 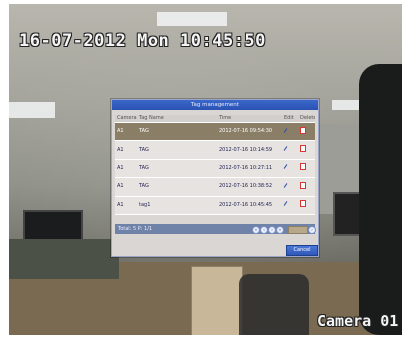 What do you see at coordinates (249, 150) in the screenshot?
I see `cell-time: 2012-07-16 10:14:59` at bounding box center [249, 150].